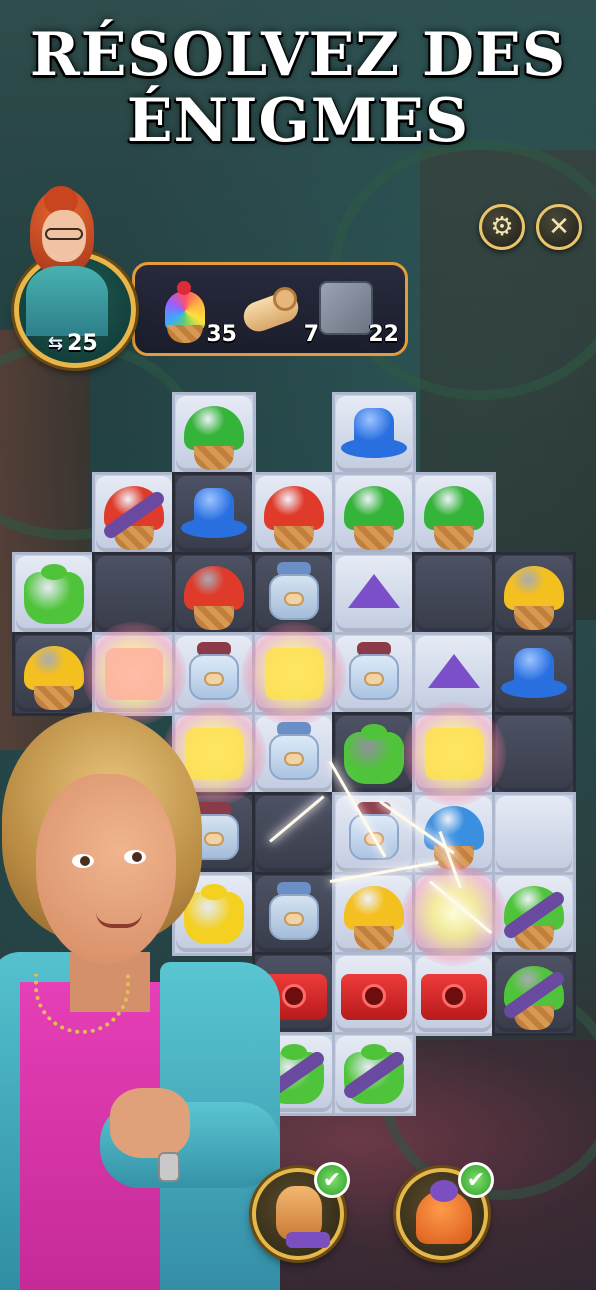 This screenshot has height=1290, width=596. I want to click on character-watch, so click(169, 1167).